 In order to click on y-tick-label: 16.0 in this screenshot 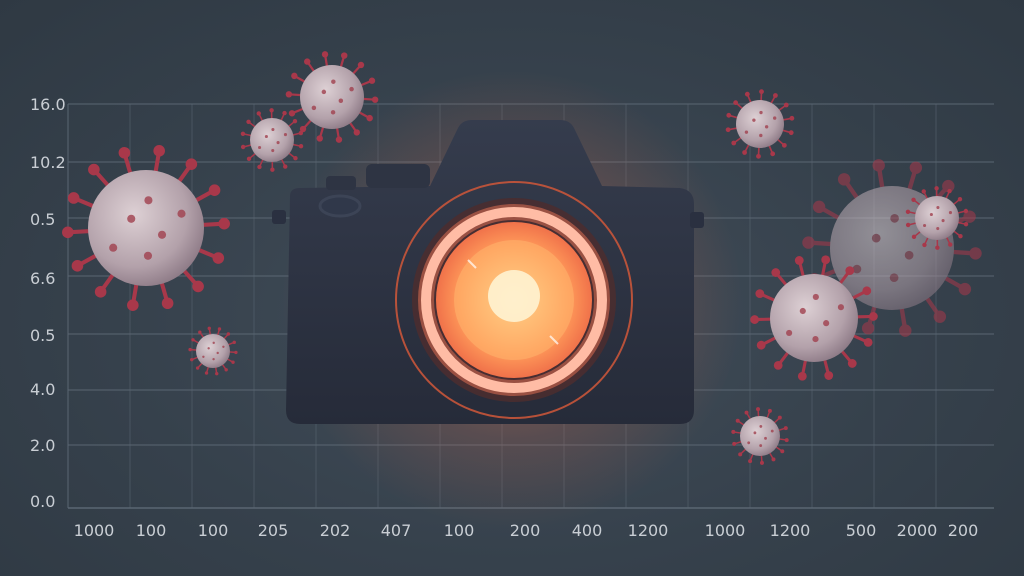, I will do `click(48, 104)`.